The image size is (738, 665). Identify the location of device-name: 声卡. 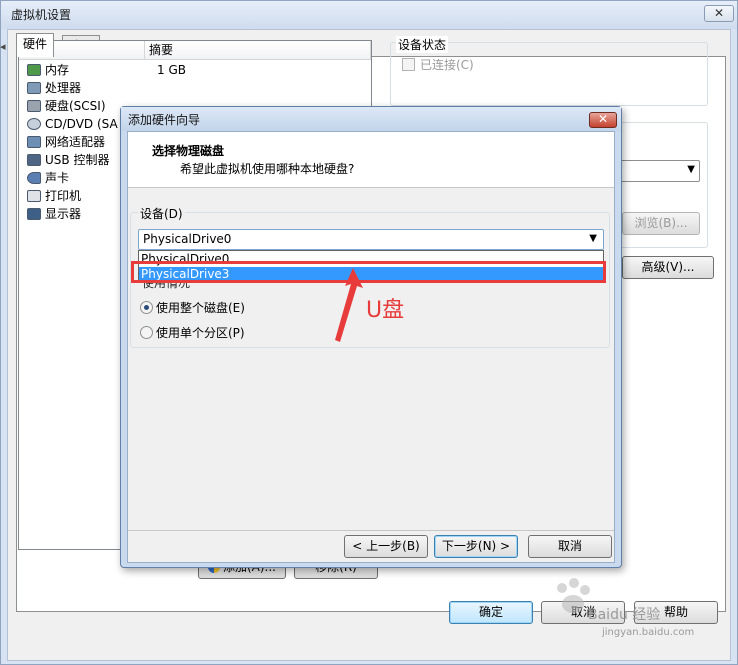
(57, 178).